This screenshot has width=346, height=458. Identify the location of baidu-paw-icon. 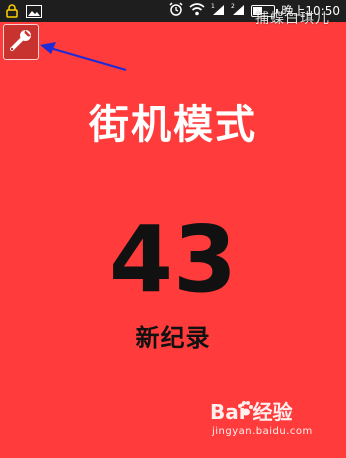
(245, 408).